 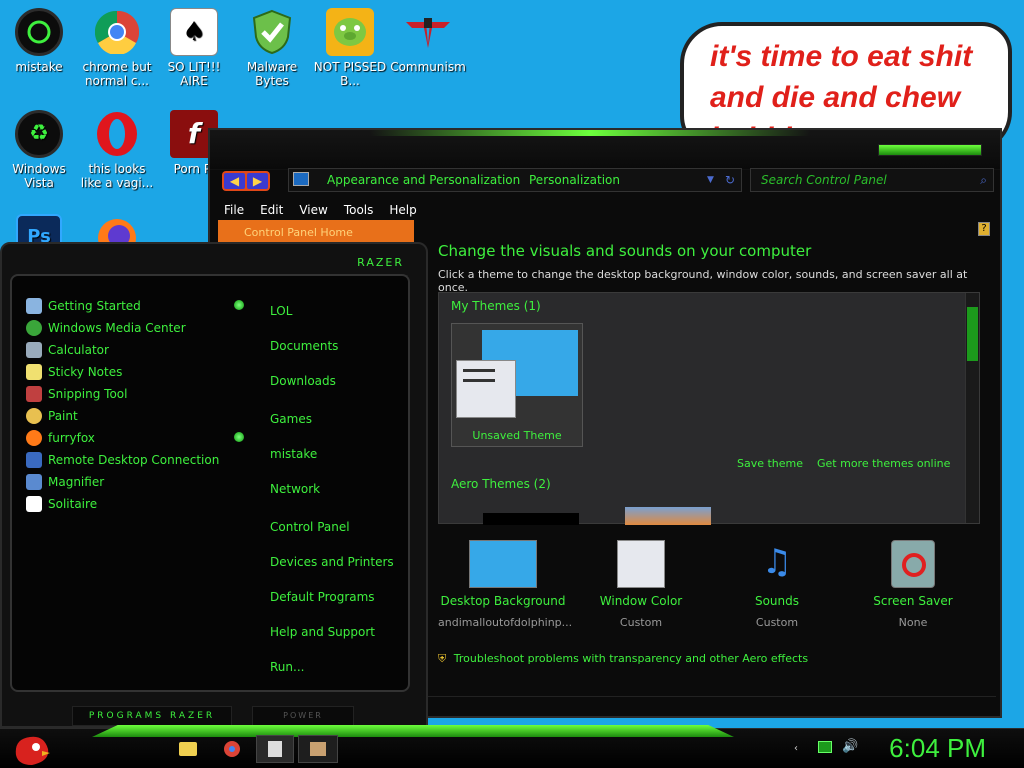 What do you see at coordinates (34, 394) in the screenshot?
I see `scissors-icon` at bounding box center [34, 394].